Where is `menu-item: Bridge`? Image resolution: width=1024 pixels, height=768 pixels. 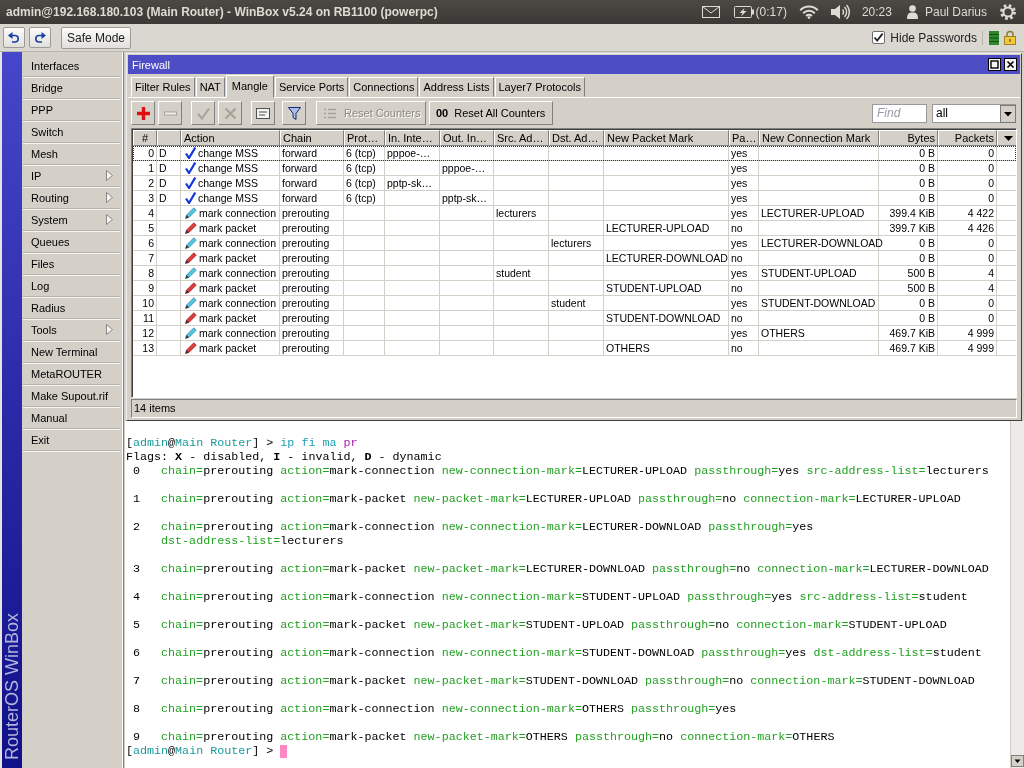
menu-item: Bridge is located at coordinates (71, 88).